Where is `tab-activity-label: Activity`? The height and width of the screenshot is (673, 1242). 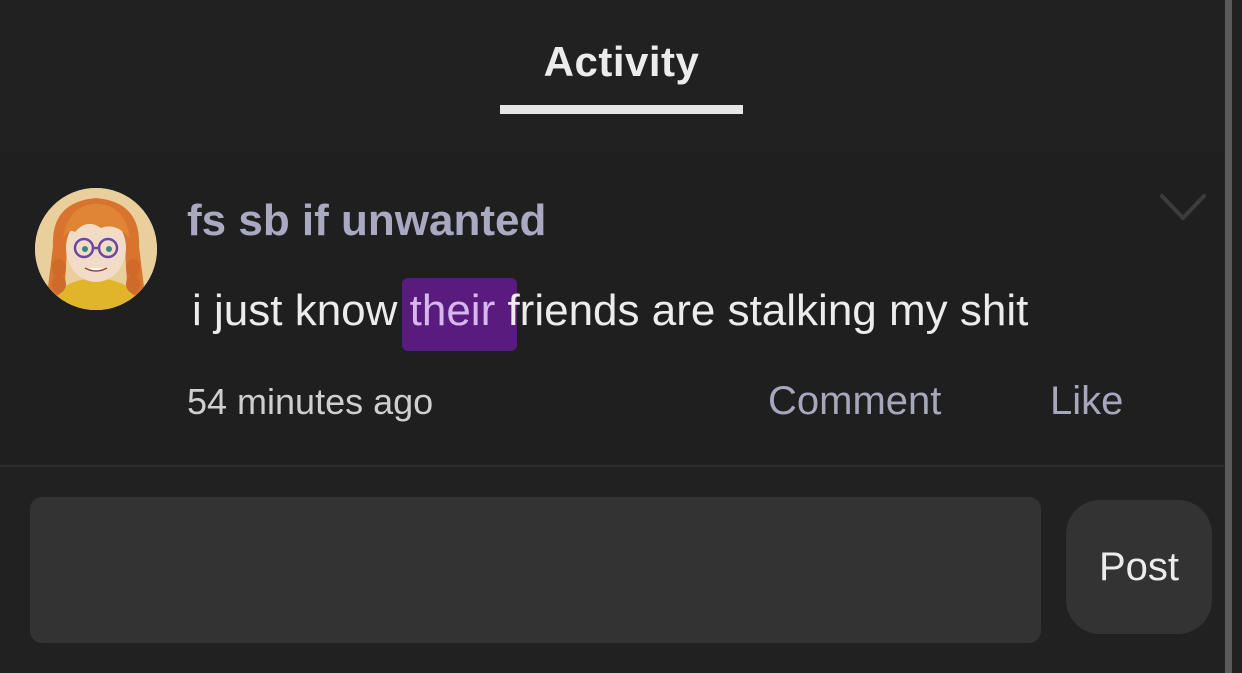 tab-activity-label: Activity is located at coordinates (621, 61).